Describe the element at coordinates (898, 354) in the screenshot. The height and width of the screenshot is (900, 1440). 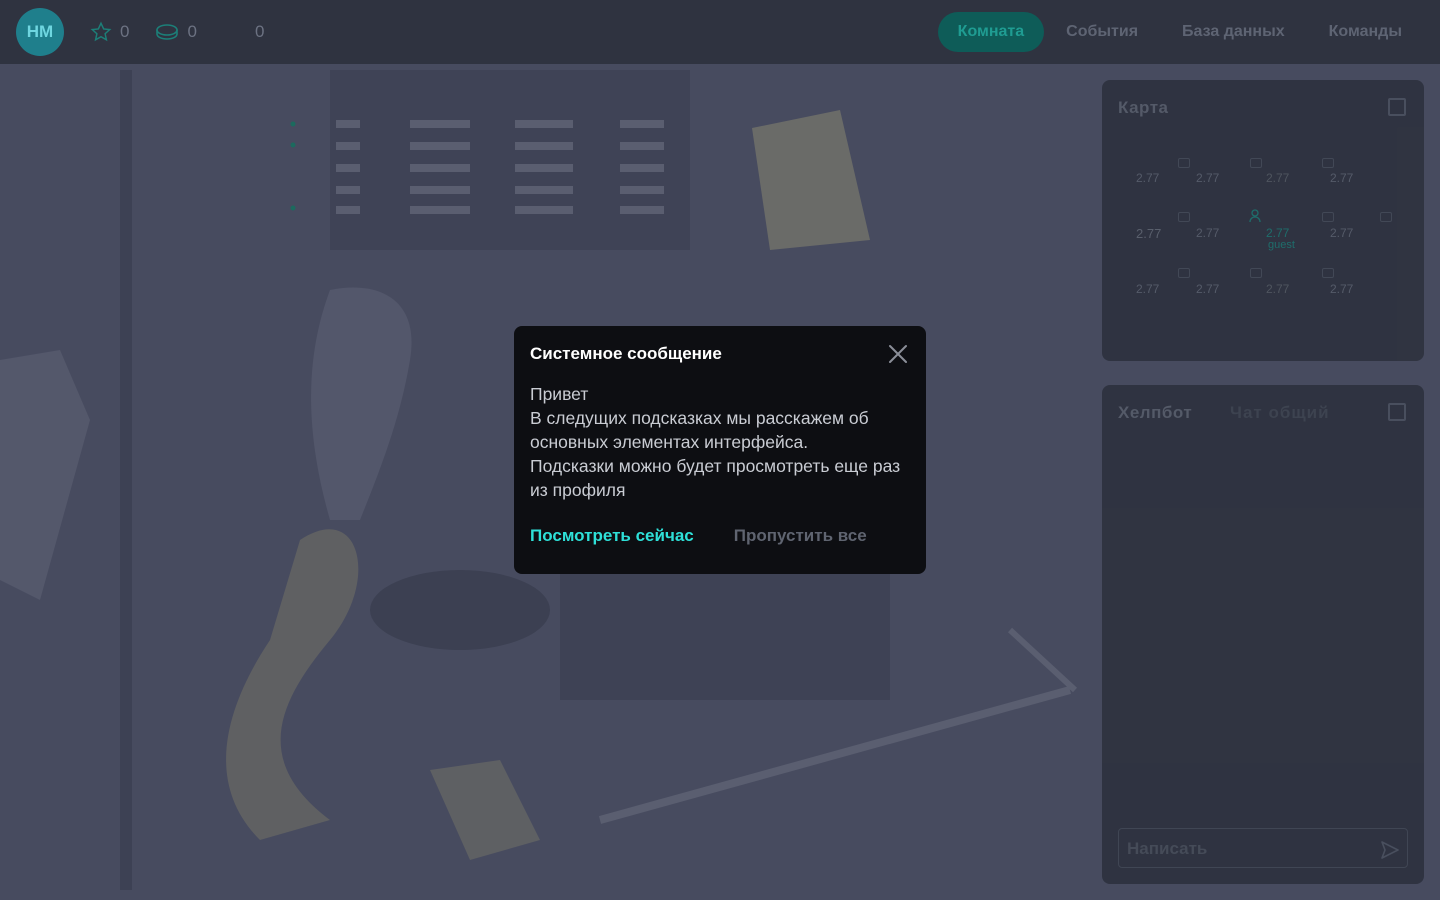
I see `close-icon` at that location.